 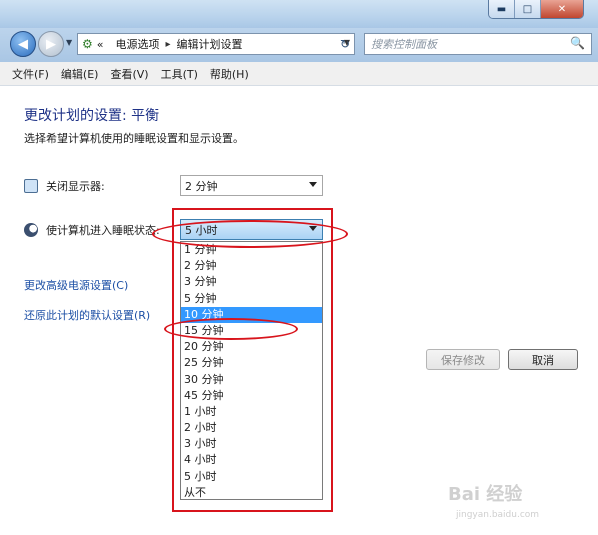 What do you see at coordinates (498, 515) in the screenshot?
I see `watermark-url: jingyan.baidu.com` at bounding box center [498, 515].